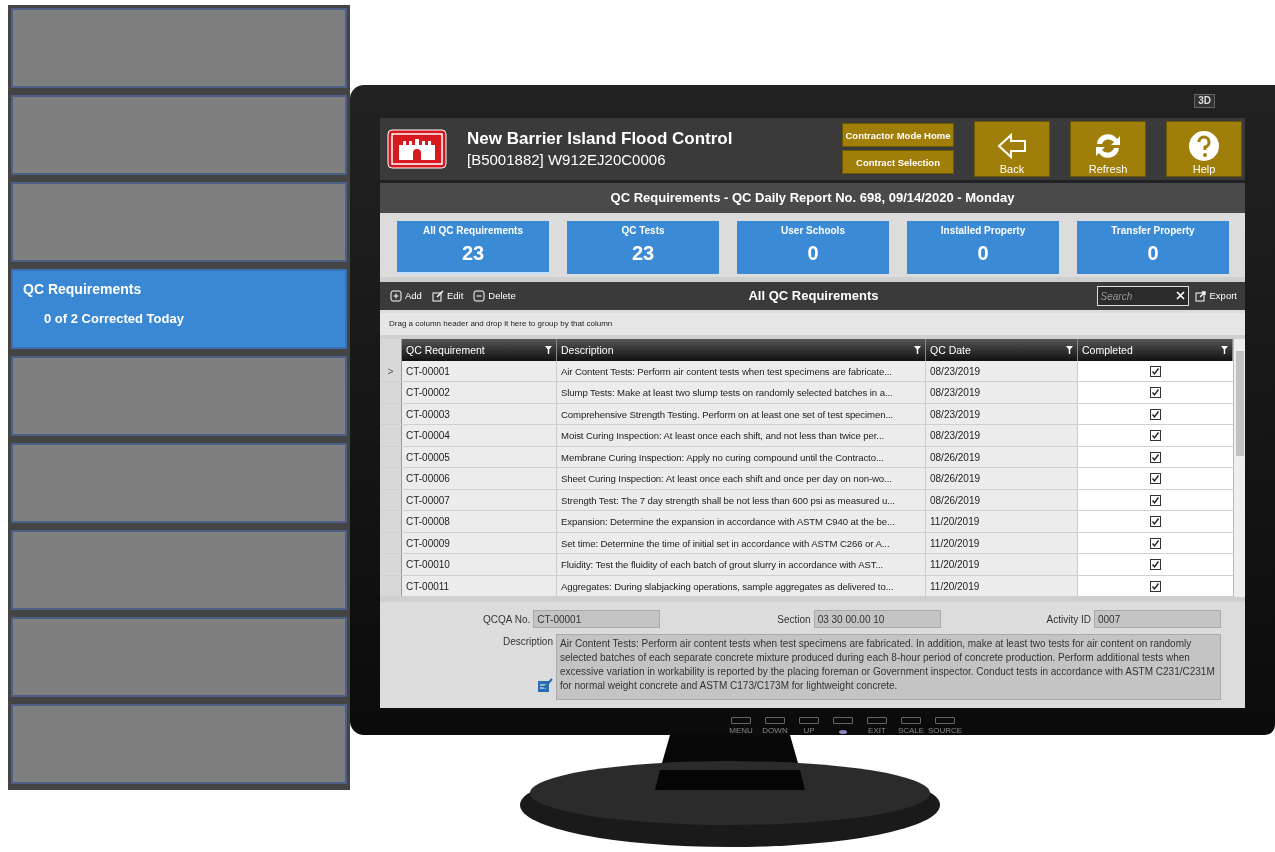 The image size is (1275, 852). What do you see at coordinates (179, 309) in the screenshot?
I see `sidebar-card: QC Requirements 0 of 2 Corrected Today` at bounding box center [179, 309].